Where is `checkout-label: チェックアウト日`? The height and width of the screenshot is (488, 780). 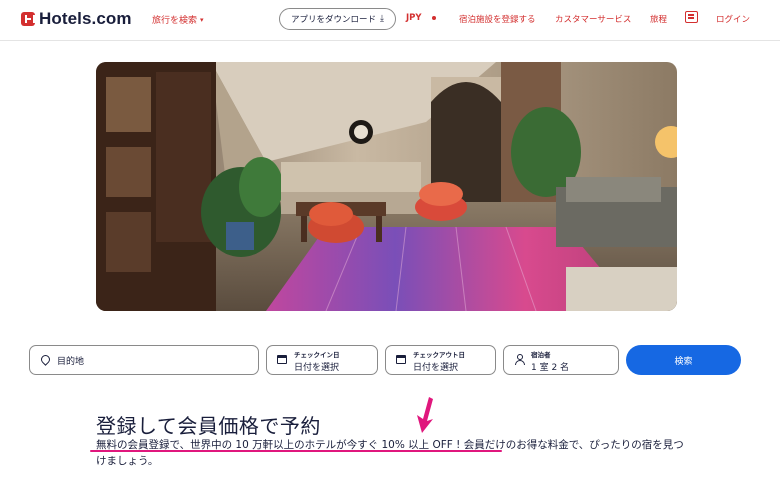
checkout-label: チェックアウト日 is located at coordinates (439, 355).